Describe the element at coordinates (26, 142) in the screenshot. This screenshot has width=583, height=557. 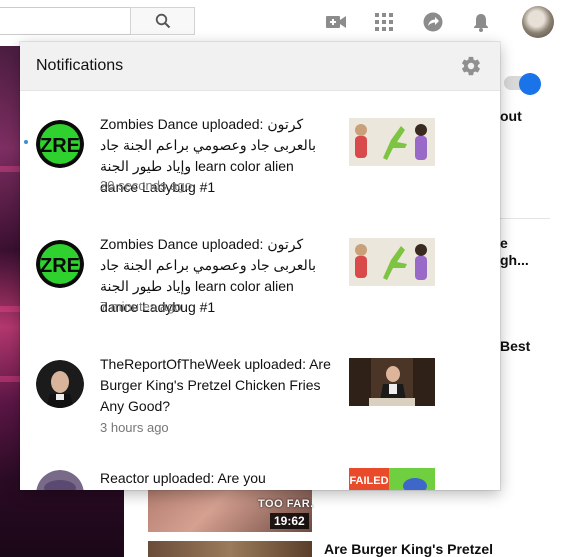
I see `unread-indicator` at that location.